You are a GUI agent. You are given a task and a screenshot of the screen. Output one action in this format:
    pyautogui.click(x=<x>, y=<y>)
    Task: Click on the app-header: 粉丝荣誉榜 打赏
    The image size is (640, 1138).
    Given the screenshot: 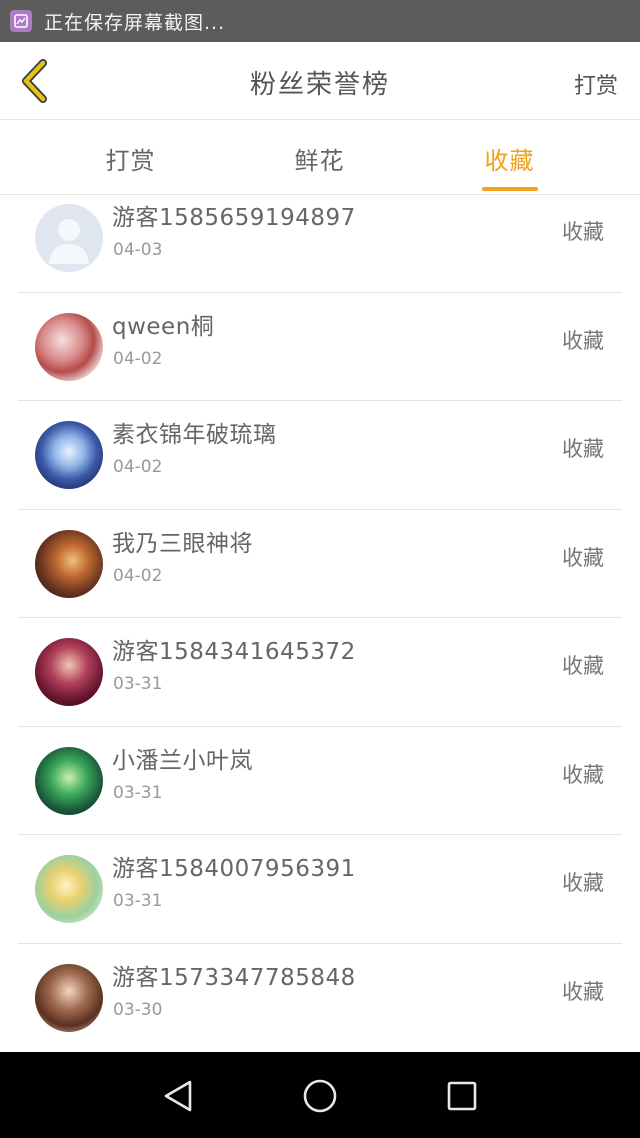 What is the action you would take?
    pyautogui.click(x=320, y=81)
    